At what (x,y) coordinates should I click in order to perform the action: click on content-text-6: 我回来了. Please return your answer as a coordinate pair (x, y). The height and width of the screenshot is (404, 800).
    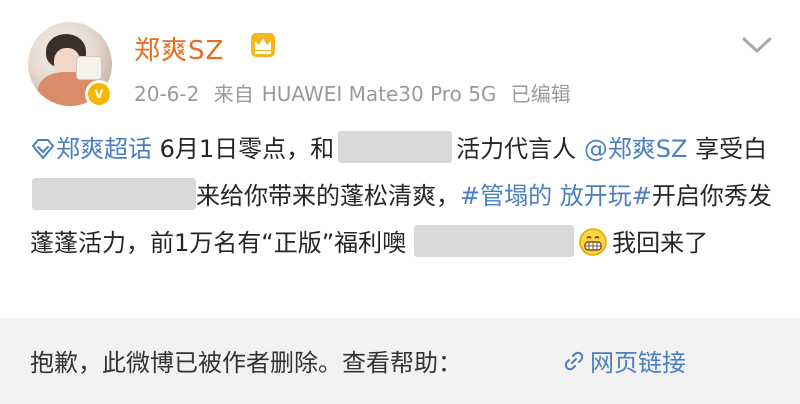
    Looking at the image, I should click on (660, 243).